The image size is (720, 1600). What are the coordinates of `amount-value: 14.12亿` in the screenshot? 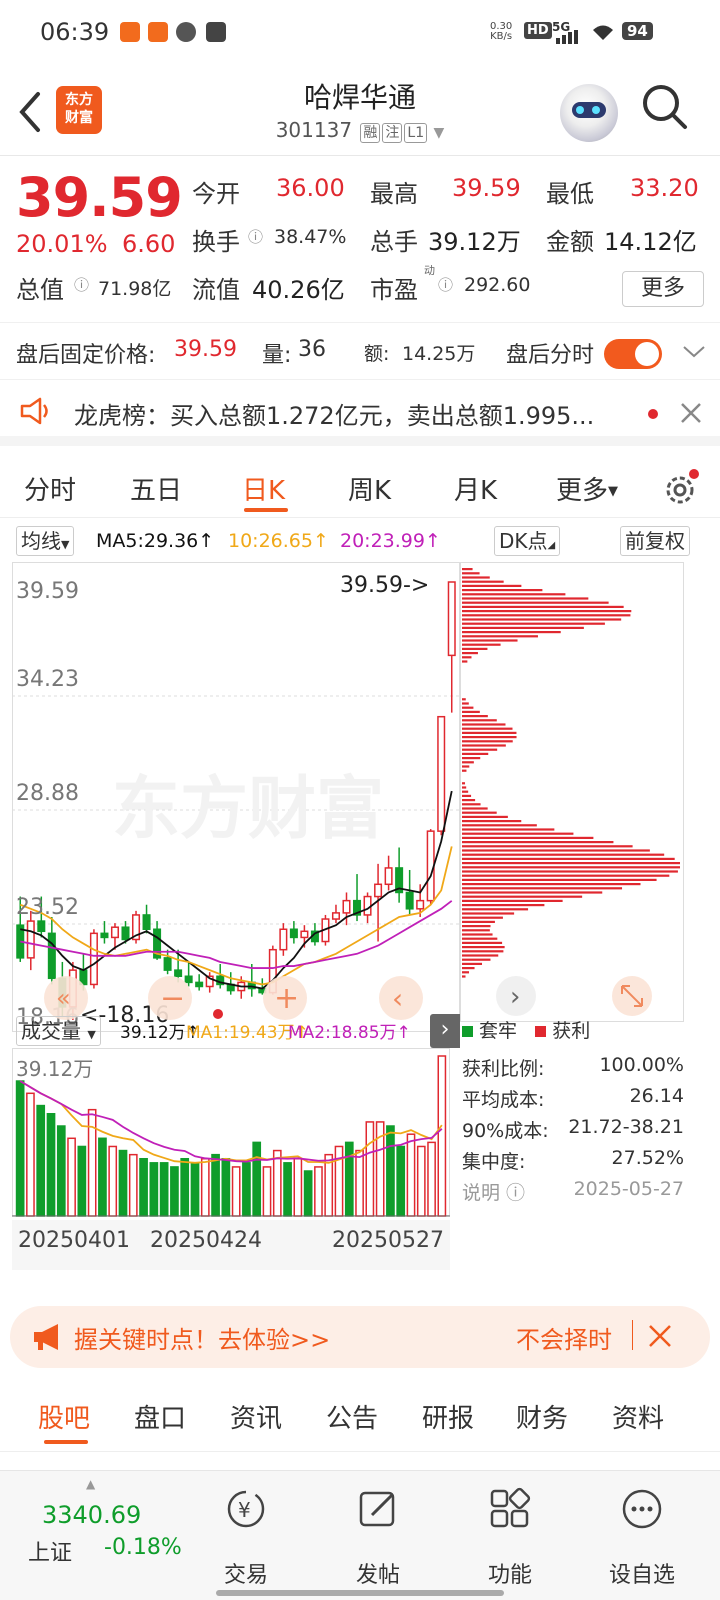 It's located at (650, 242).